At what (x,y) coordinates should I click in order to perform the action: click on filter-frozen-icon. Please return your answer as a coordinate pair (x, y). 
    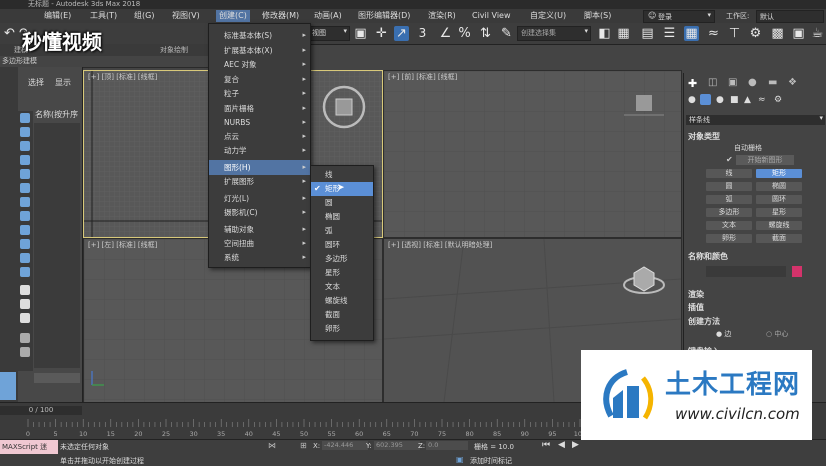
    Looking at the image, I should click on (25, 258).